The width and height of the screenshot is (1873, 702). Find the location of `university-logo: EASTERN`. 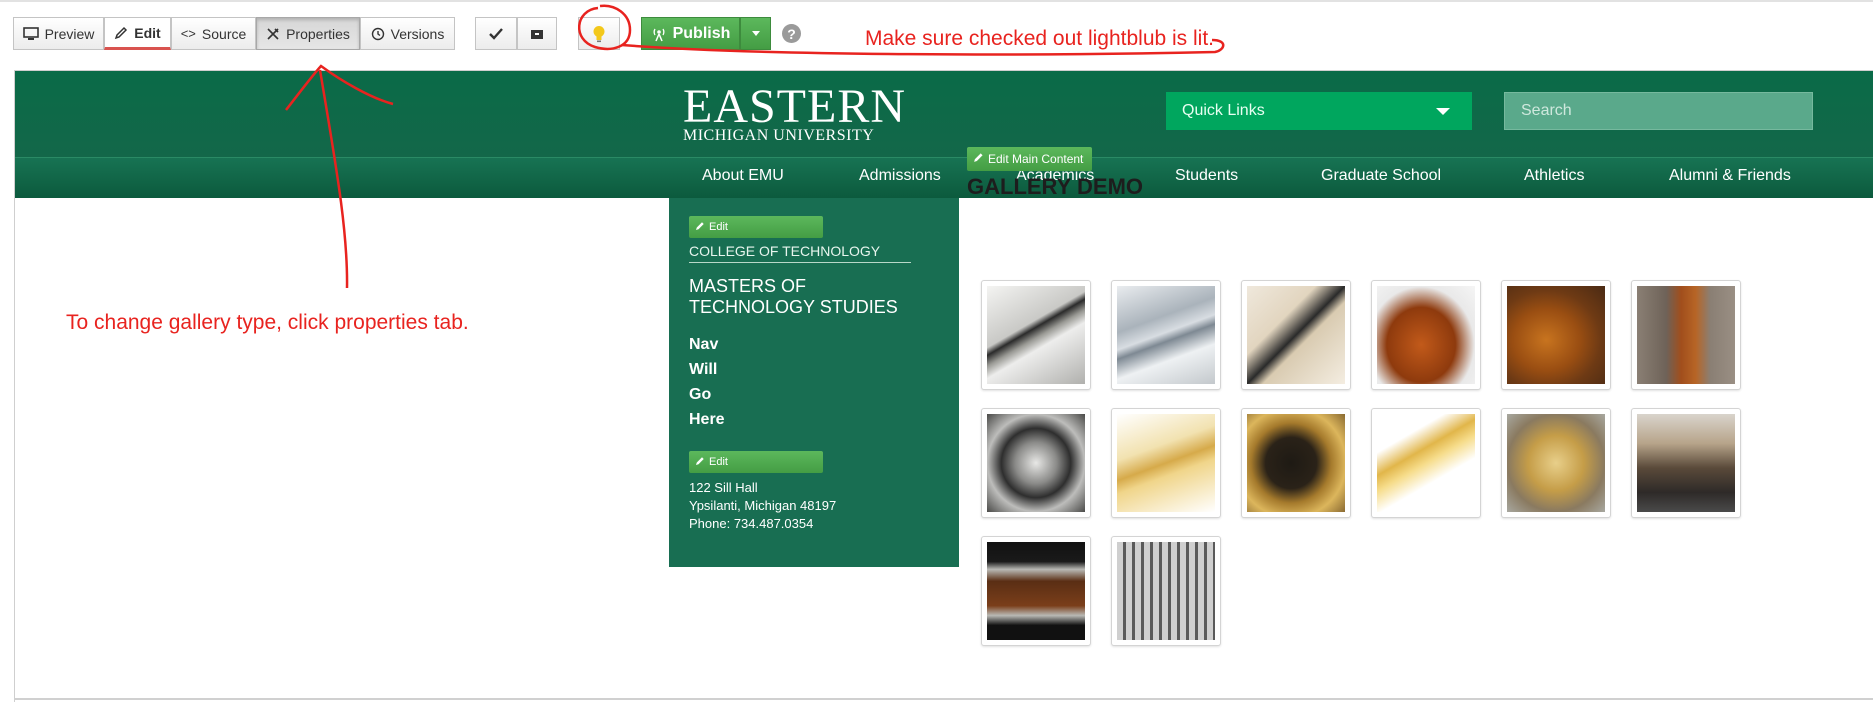

university-logo: EASTERN is located at coordinates (794, 107).